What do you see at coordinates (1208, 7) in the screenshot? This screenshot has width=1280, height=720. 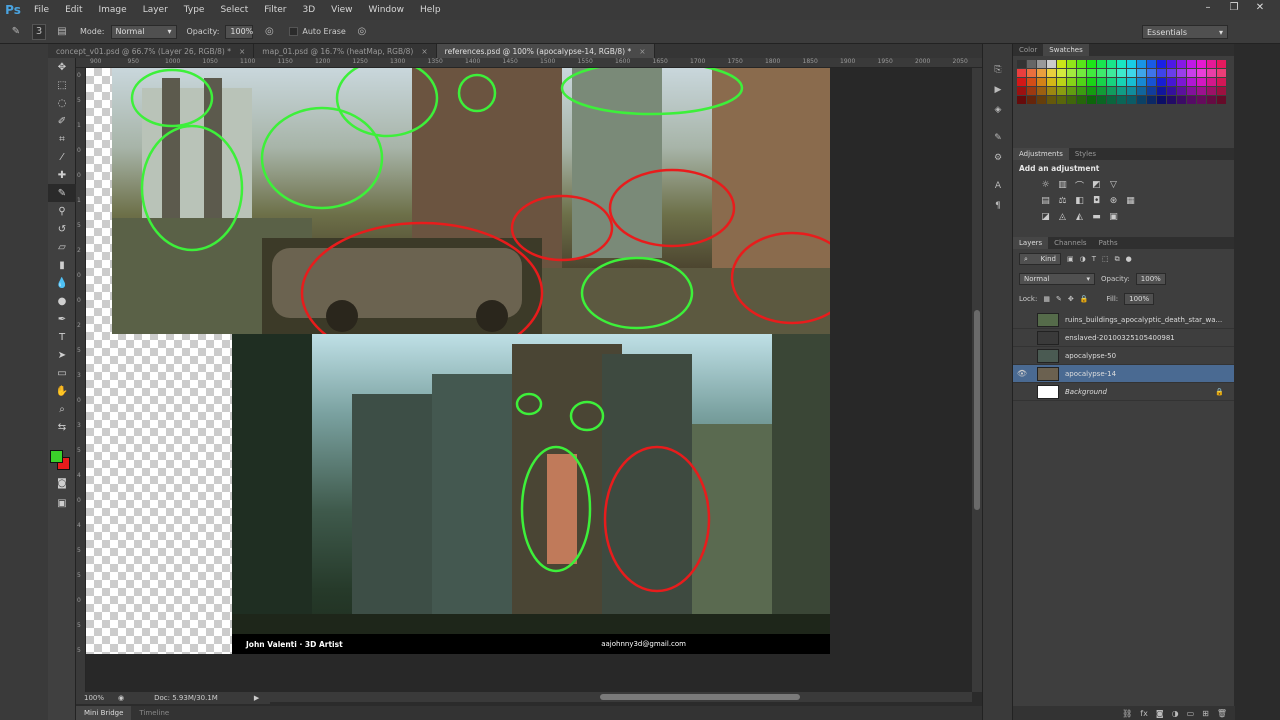 I see `minimize-button: –` at bounding box center [1208, 7].